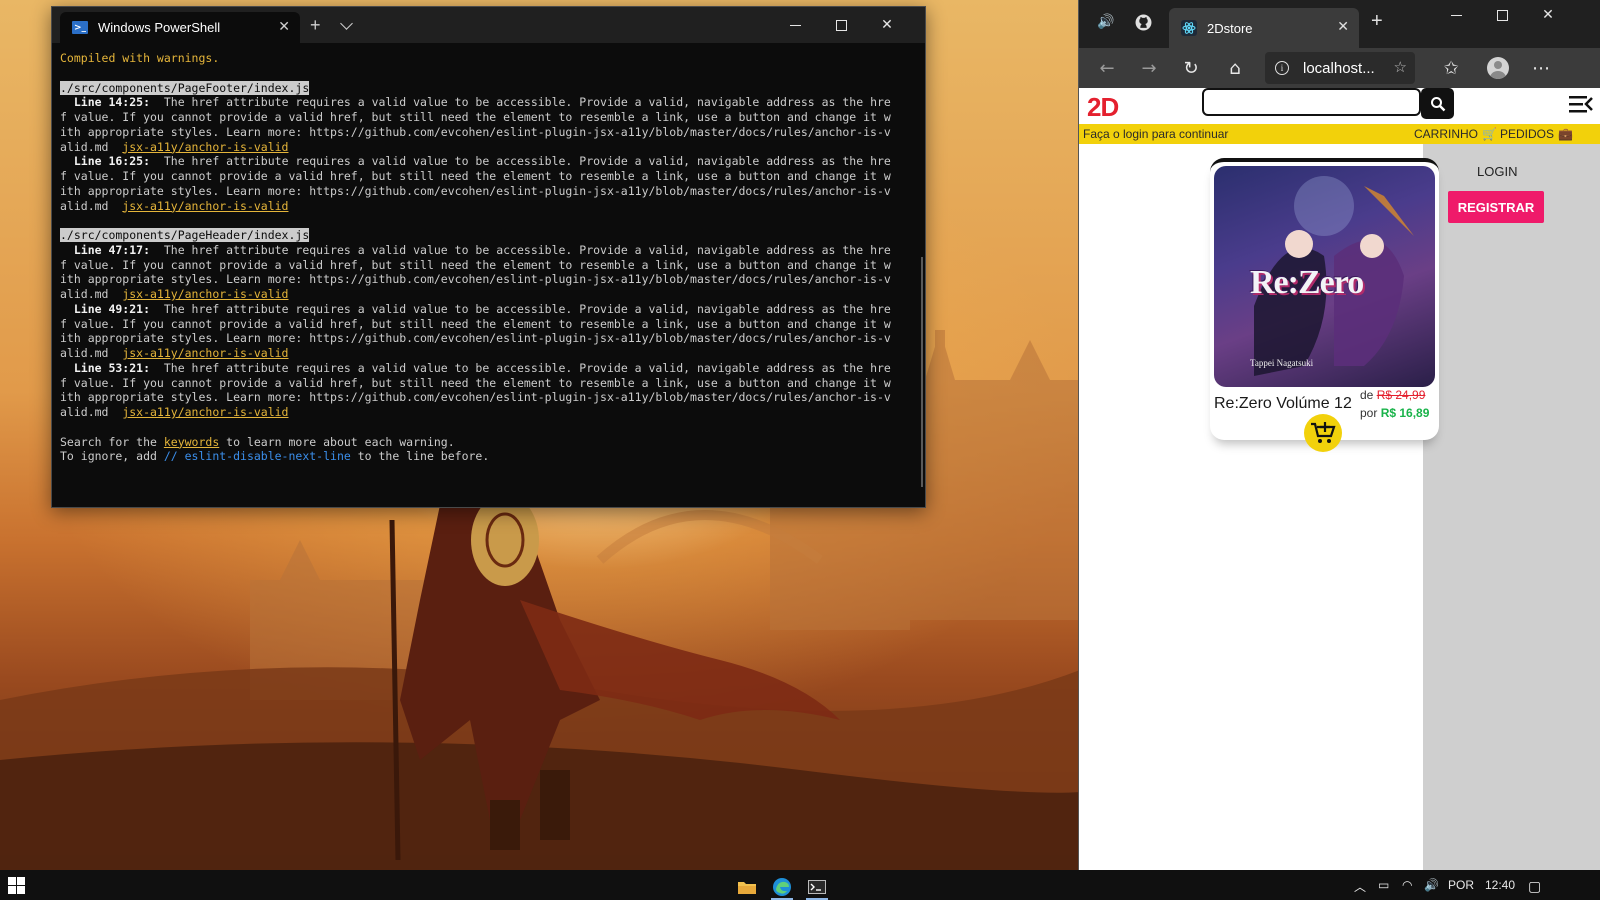 The image size is (1600, 900). I want to click on terminal-taskbar-icon, so click(817, 886).